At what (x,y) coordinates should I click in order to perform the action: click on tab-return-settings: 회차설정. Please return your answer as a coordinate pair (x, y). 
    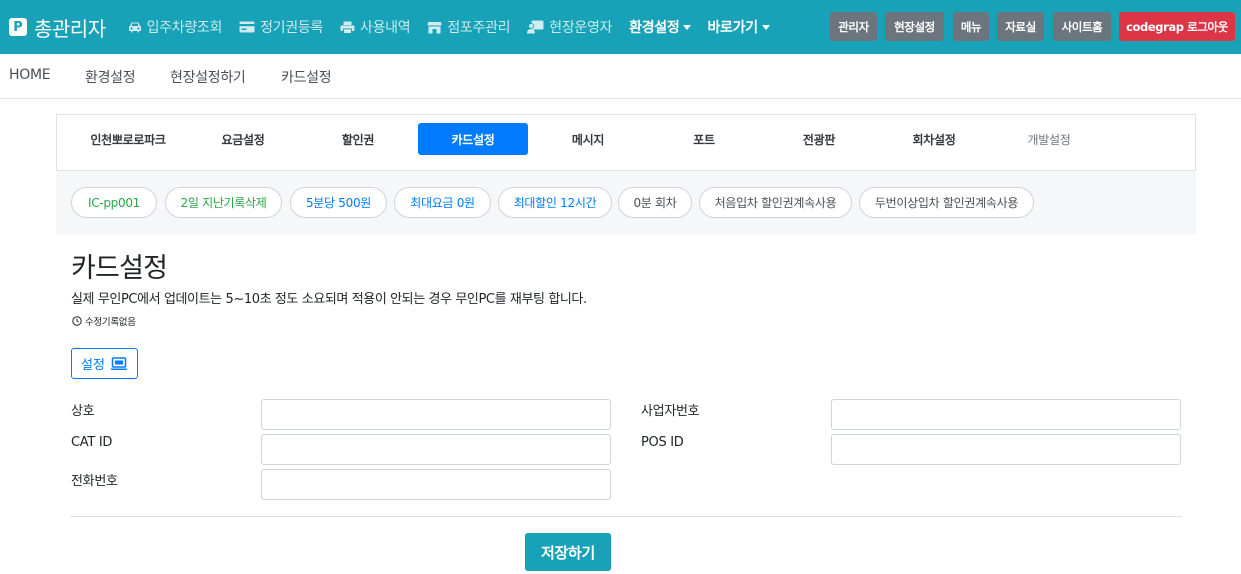
    Looking at the image, I should click on (934, 139).